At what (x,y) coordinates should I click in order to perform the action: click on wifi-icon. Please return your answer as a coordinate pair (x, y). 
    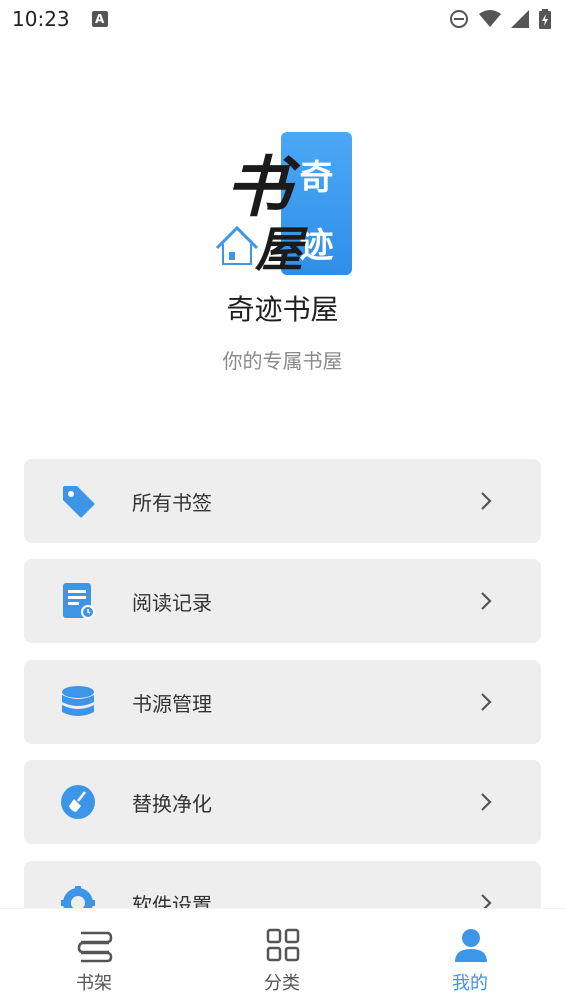
    Looking at the image, I should click on (490, 18).